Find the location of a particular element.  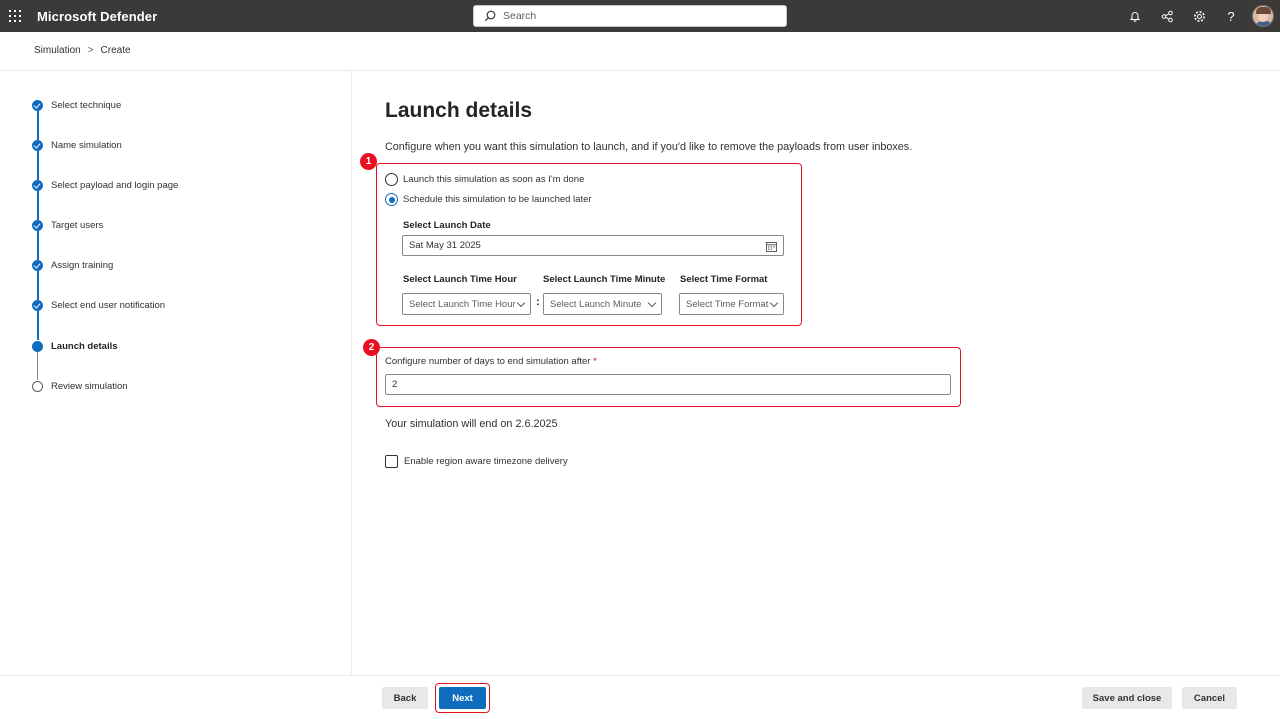

help-icon: ? is located at coordinates (1231, 16).